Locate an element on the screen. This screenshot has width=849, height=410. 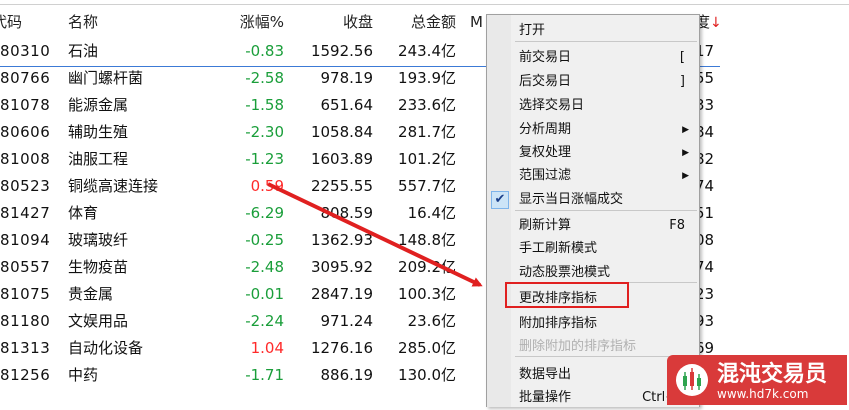
row-change: -2.48 is located at coordinates (264, 267).